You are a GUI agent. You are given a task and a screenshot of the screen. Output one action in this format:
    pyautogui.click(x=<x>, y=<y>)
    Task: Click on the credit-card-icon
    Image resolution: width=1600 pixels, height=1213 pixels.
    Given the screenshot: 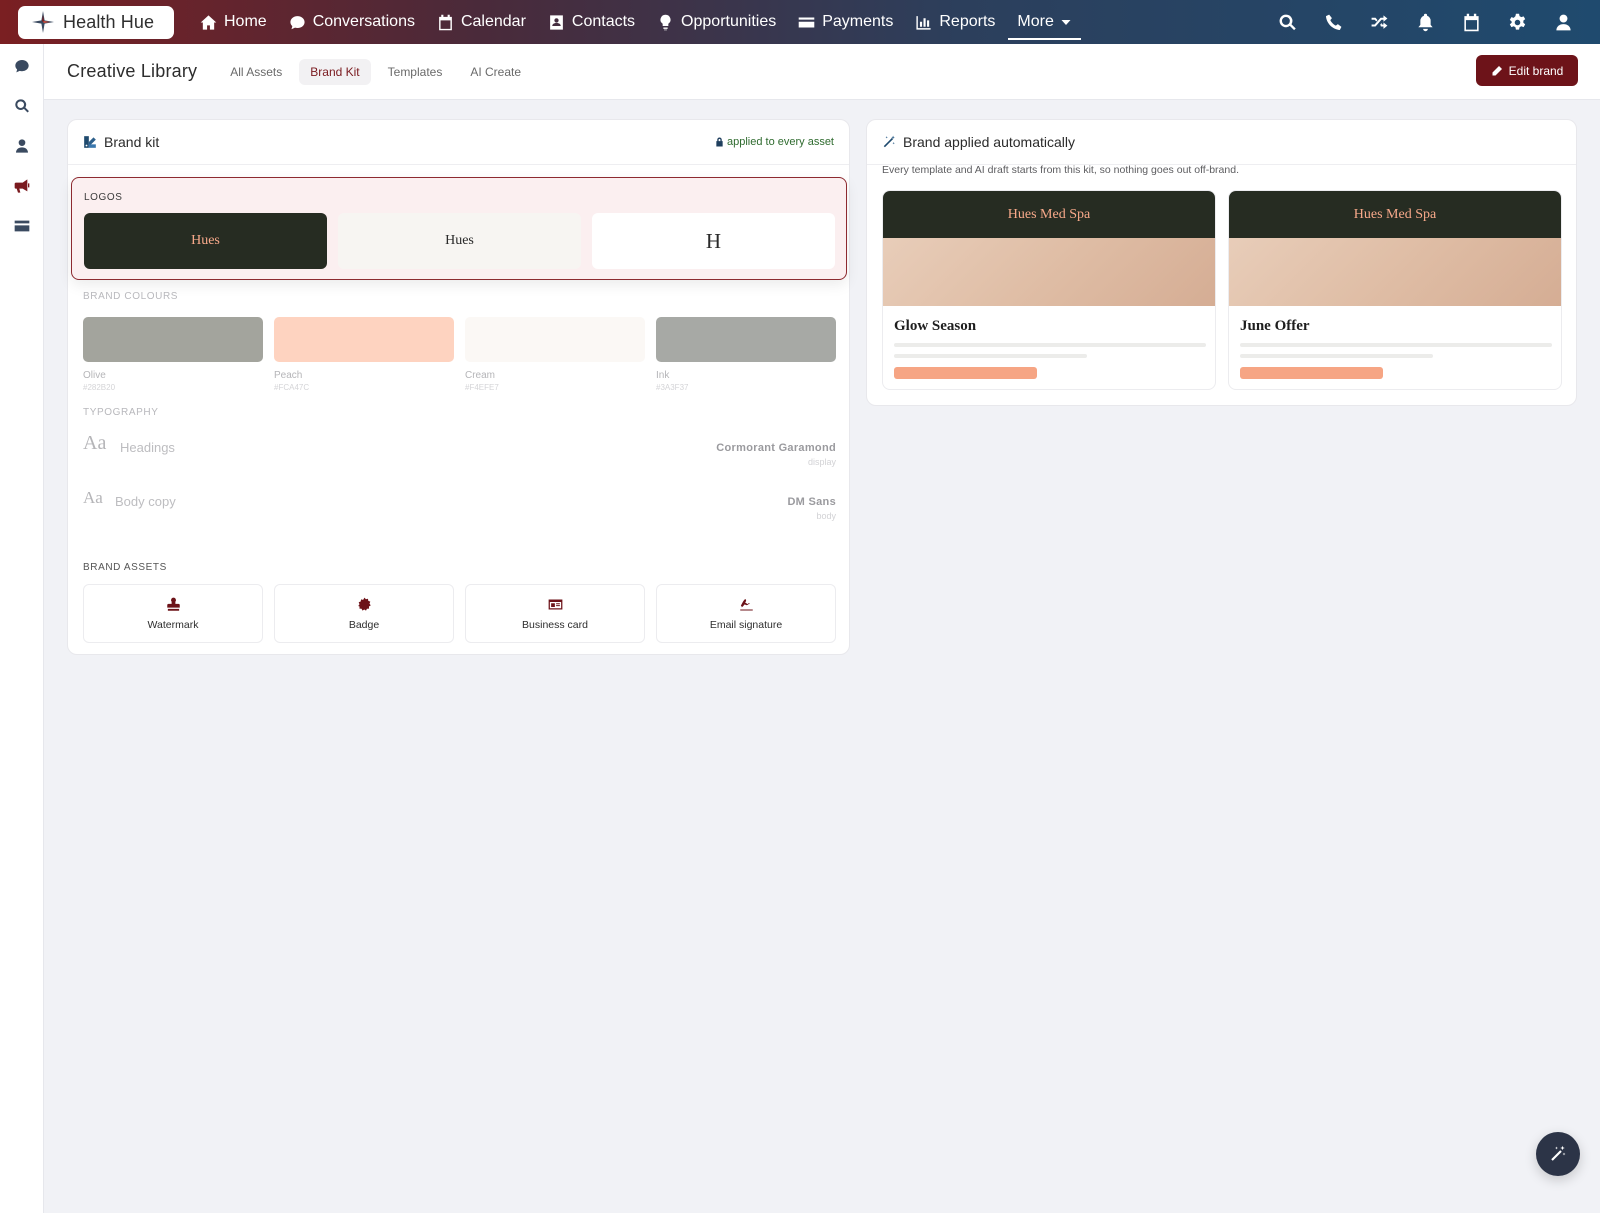 What is the action you would take?
    pyautogui.click(x=22, y=226)
    